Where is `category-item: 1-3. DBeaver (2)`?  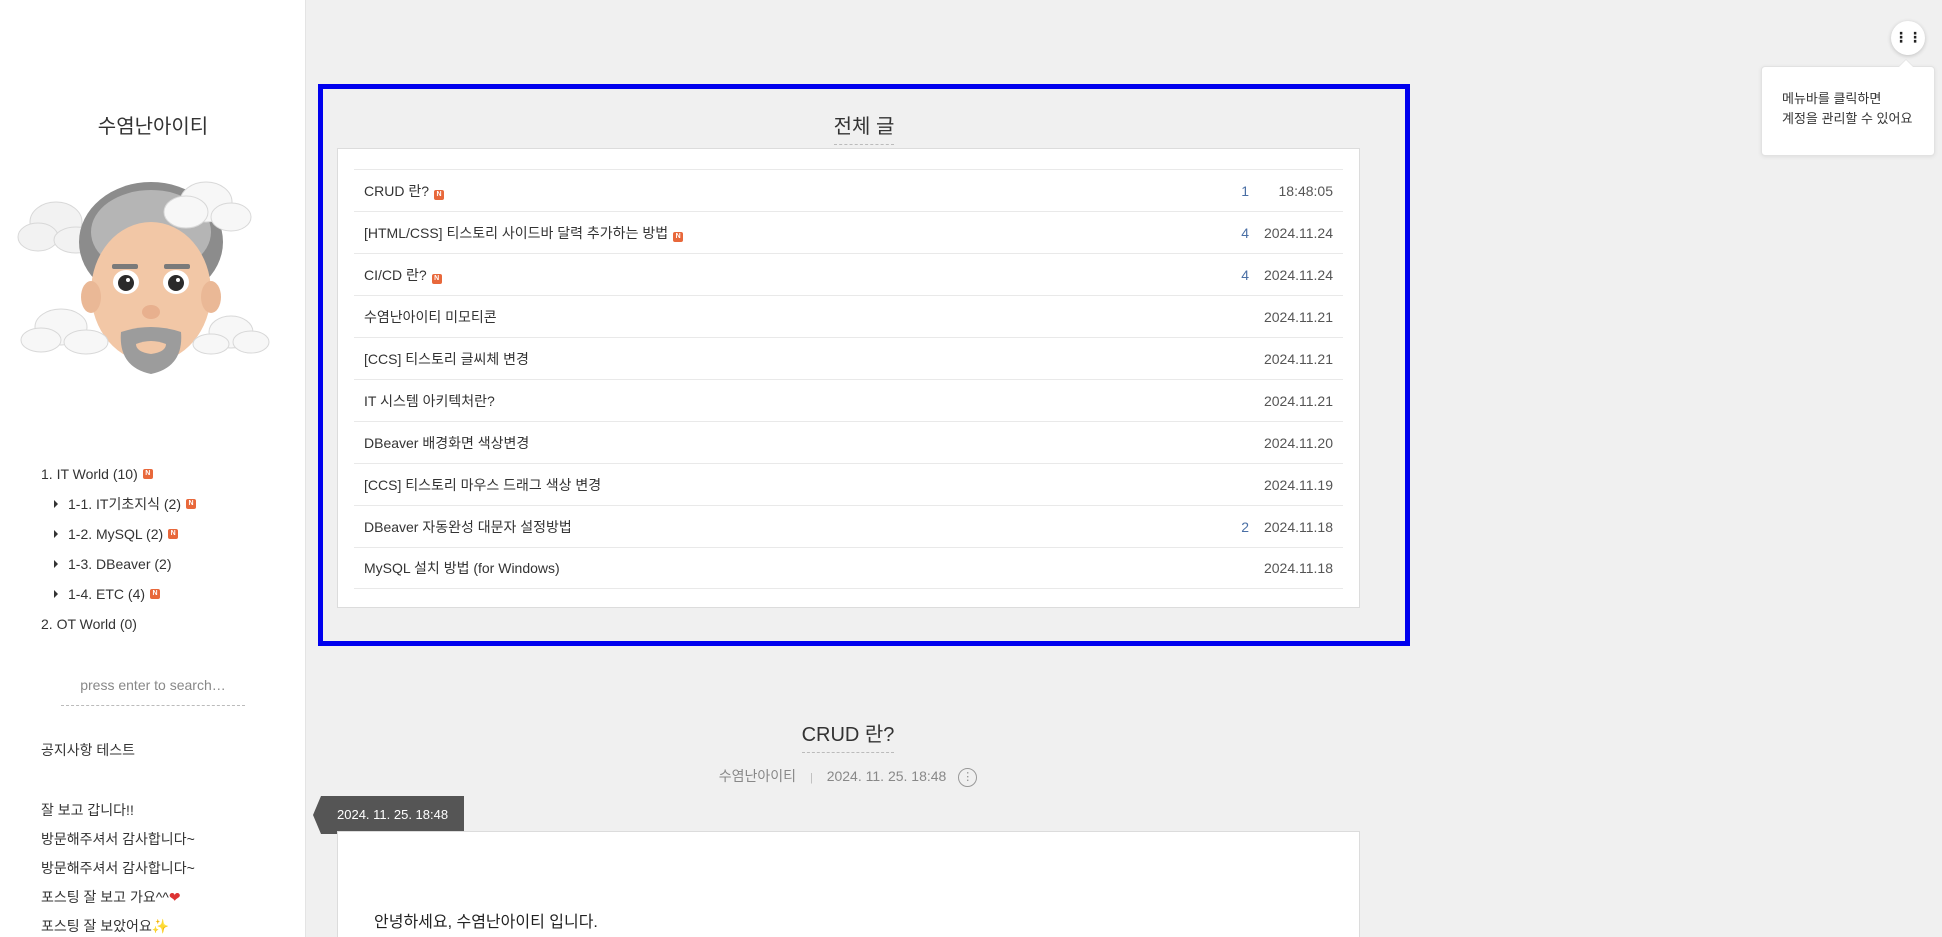 category-item: 1-3. DBeaver (2) is located at coordinates (161, 564).